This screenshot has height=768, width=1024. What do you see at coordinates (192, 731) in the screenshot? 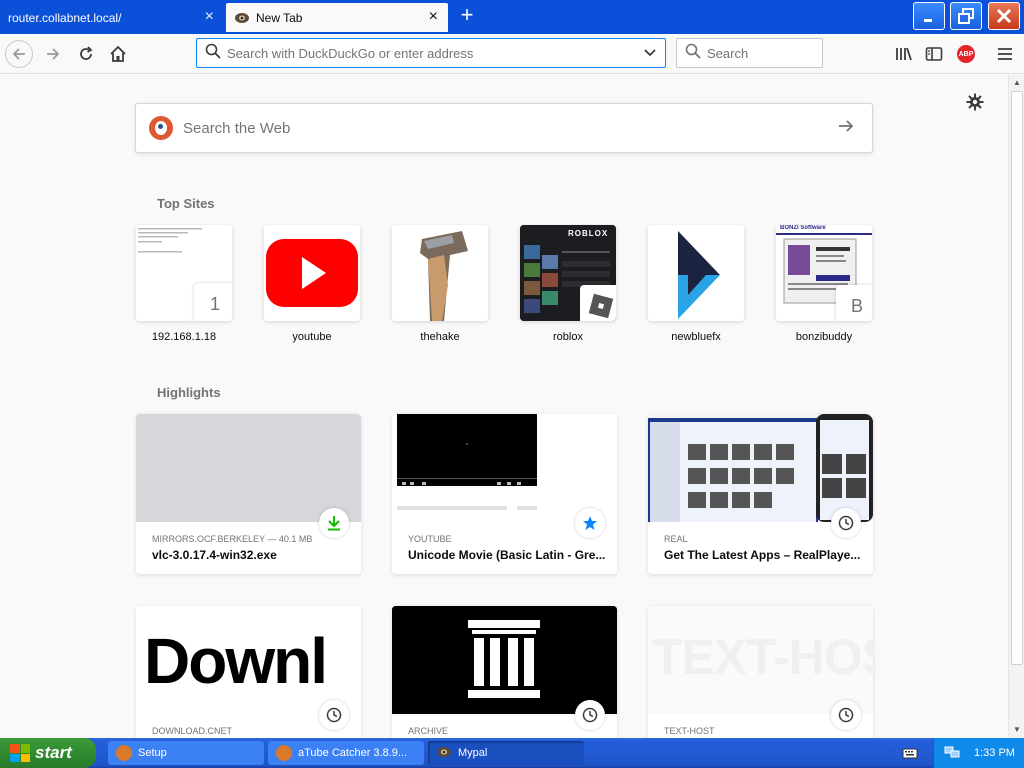
I see `card-context: DOWNLOAD.CNET` at bounding box center [192, 731].